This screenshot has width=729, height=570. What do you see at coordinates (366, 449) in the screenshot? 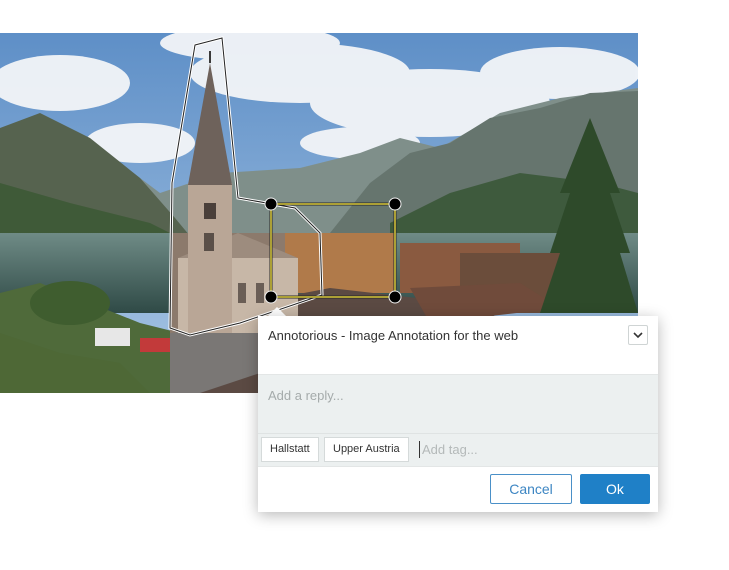
I see `tag-upper-austria: Upper Austria` at bounding box center [366, 449].